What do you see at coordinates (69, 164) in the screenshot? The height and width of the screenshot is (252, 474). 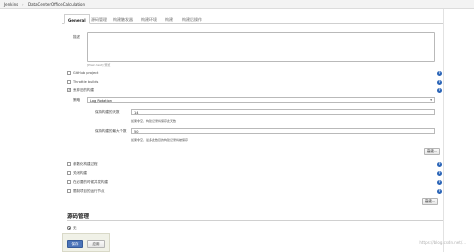 I see `parameterized-checkbox` at bounding box center [69, 164].